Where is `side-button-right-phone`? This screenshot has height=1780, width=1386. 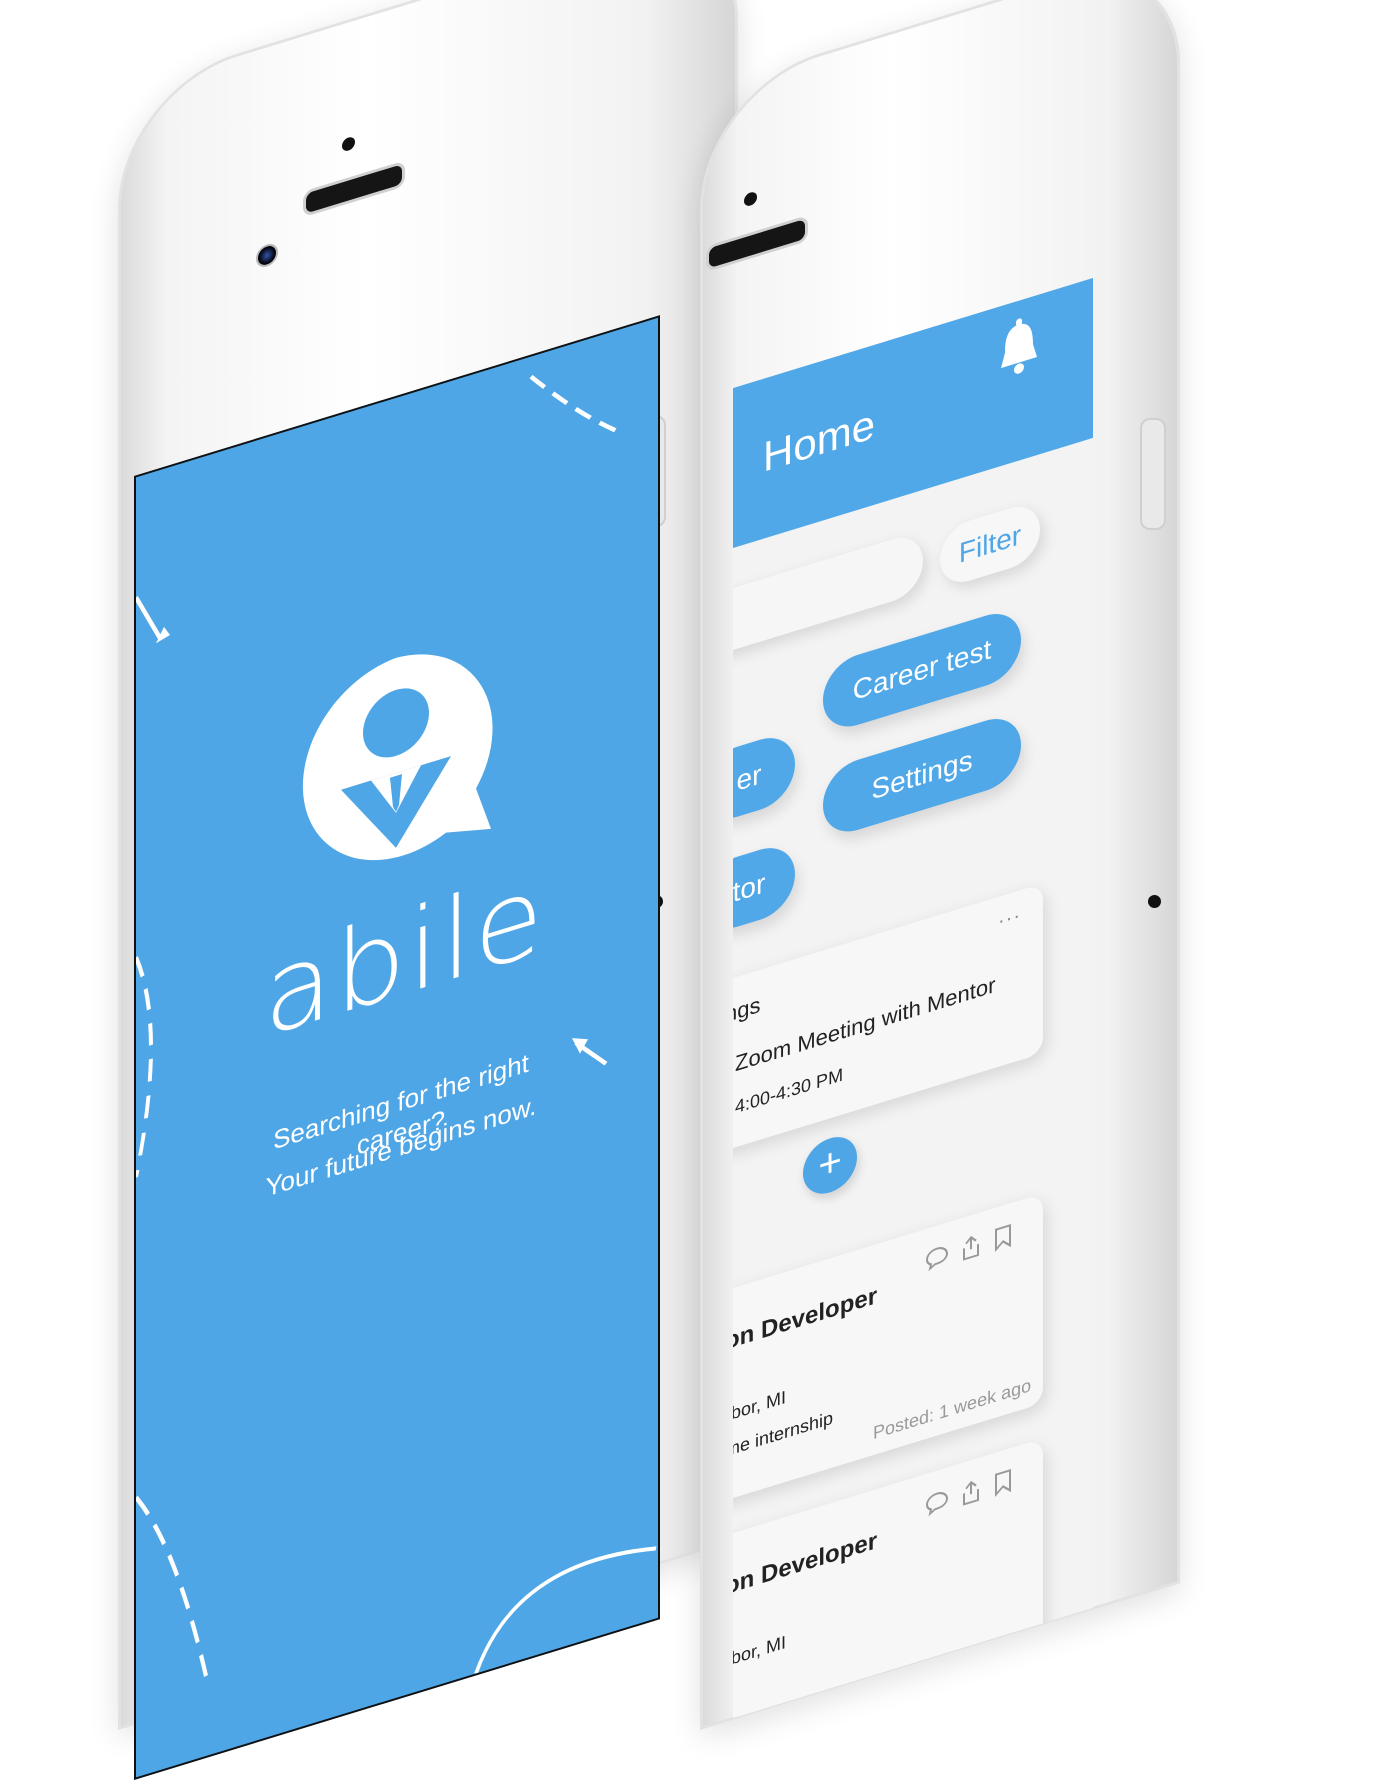 side-button-right-phone is located at coordinates (1153, 474).